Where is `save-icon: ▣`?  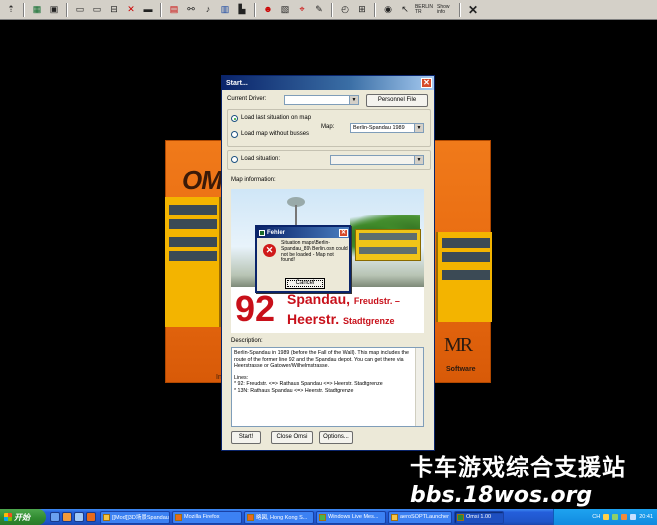 save-icon: ▣ is located at coordinates (54, 10).